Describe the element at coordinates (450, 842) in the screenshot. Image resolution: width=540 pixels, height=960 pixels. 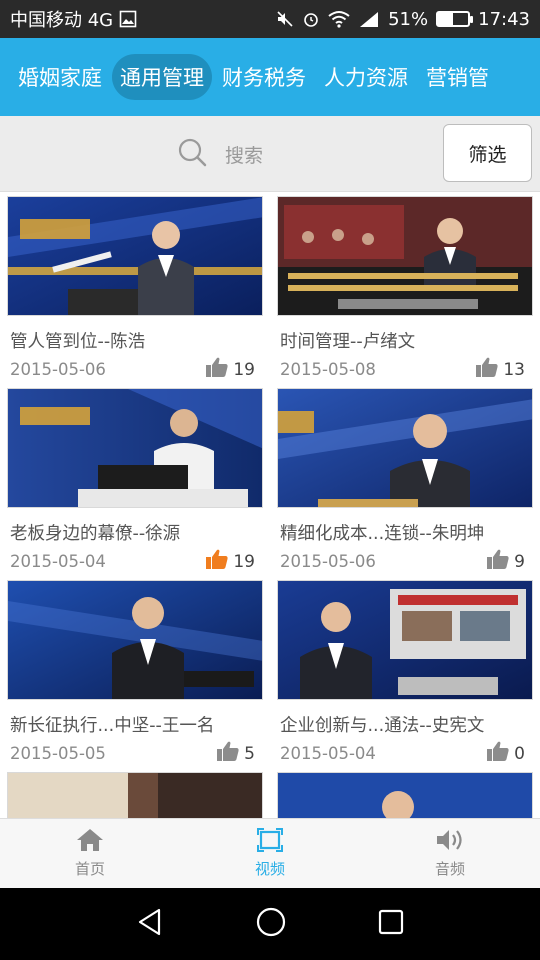
I see `audio-icon` at that location.